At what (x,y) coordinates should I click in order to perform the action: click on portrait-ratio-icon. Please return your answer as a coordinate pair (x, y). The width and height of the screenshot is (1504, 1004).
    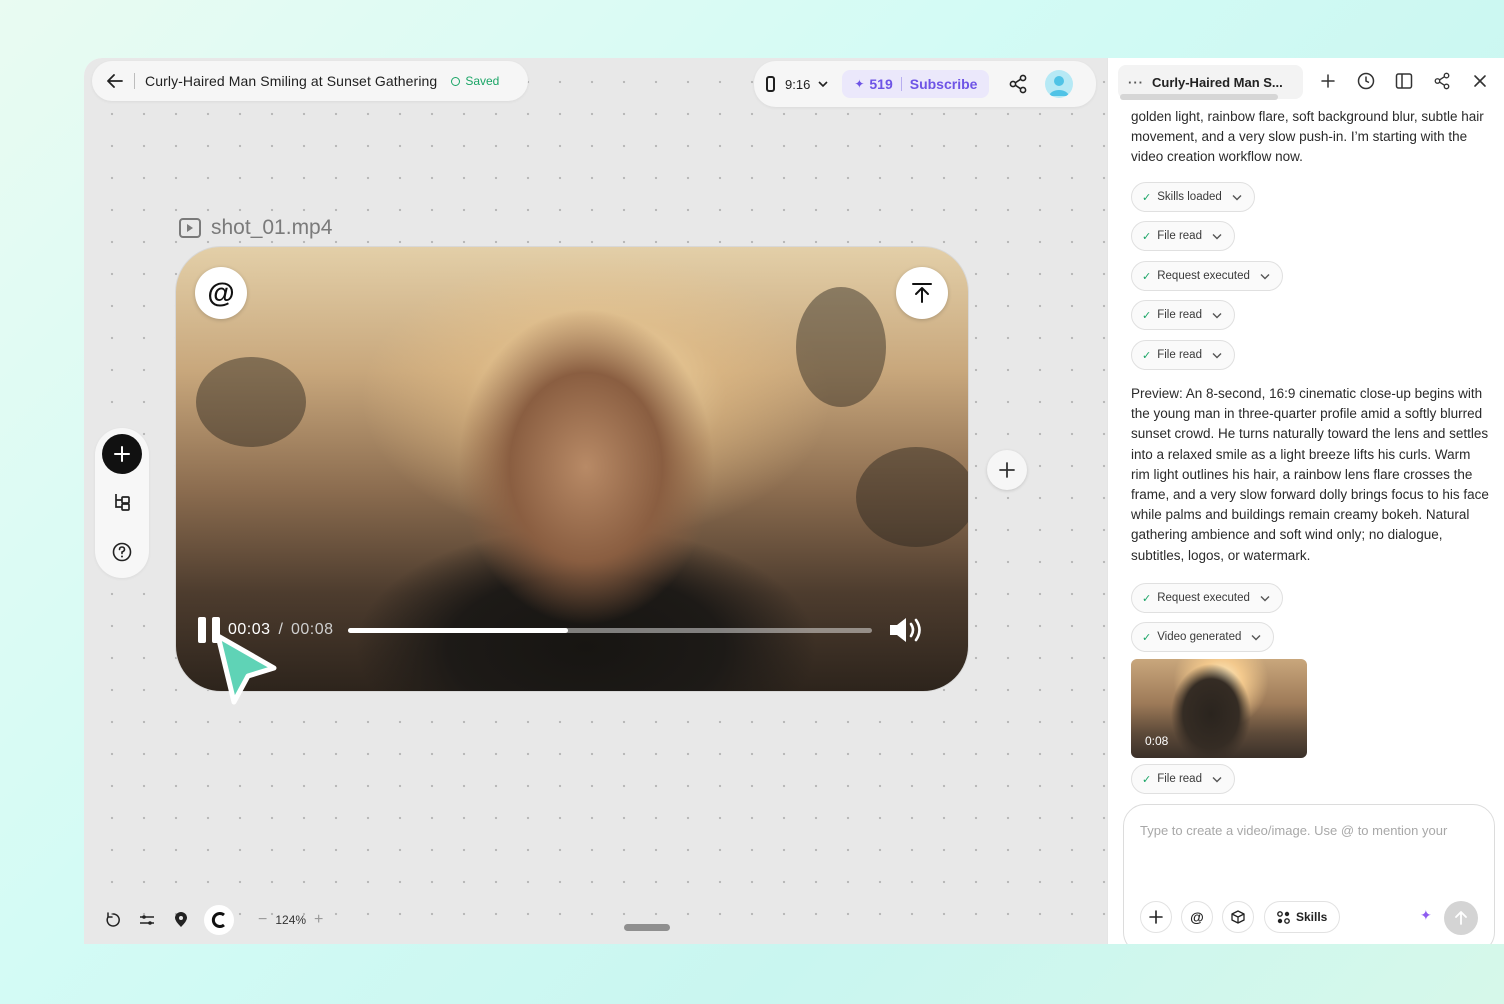
    Looking at the image, I should click on (770, 84).